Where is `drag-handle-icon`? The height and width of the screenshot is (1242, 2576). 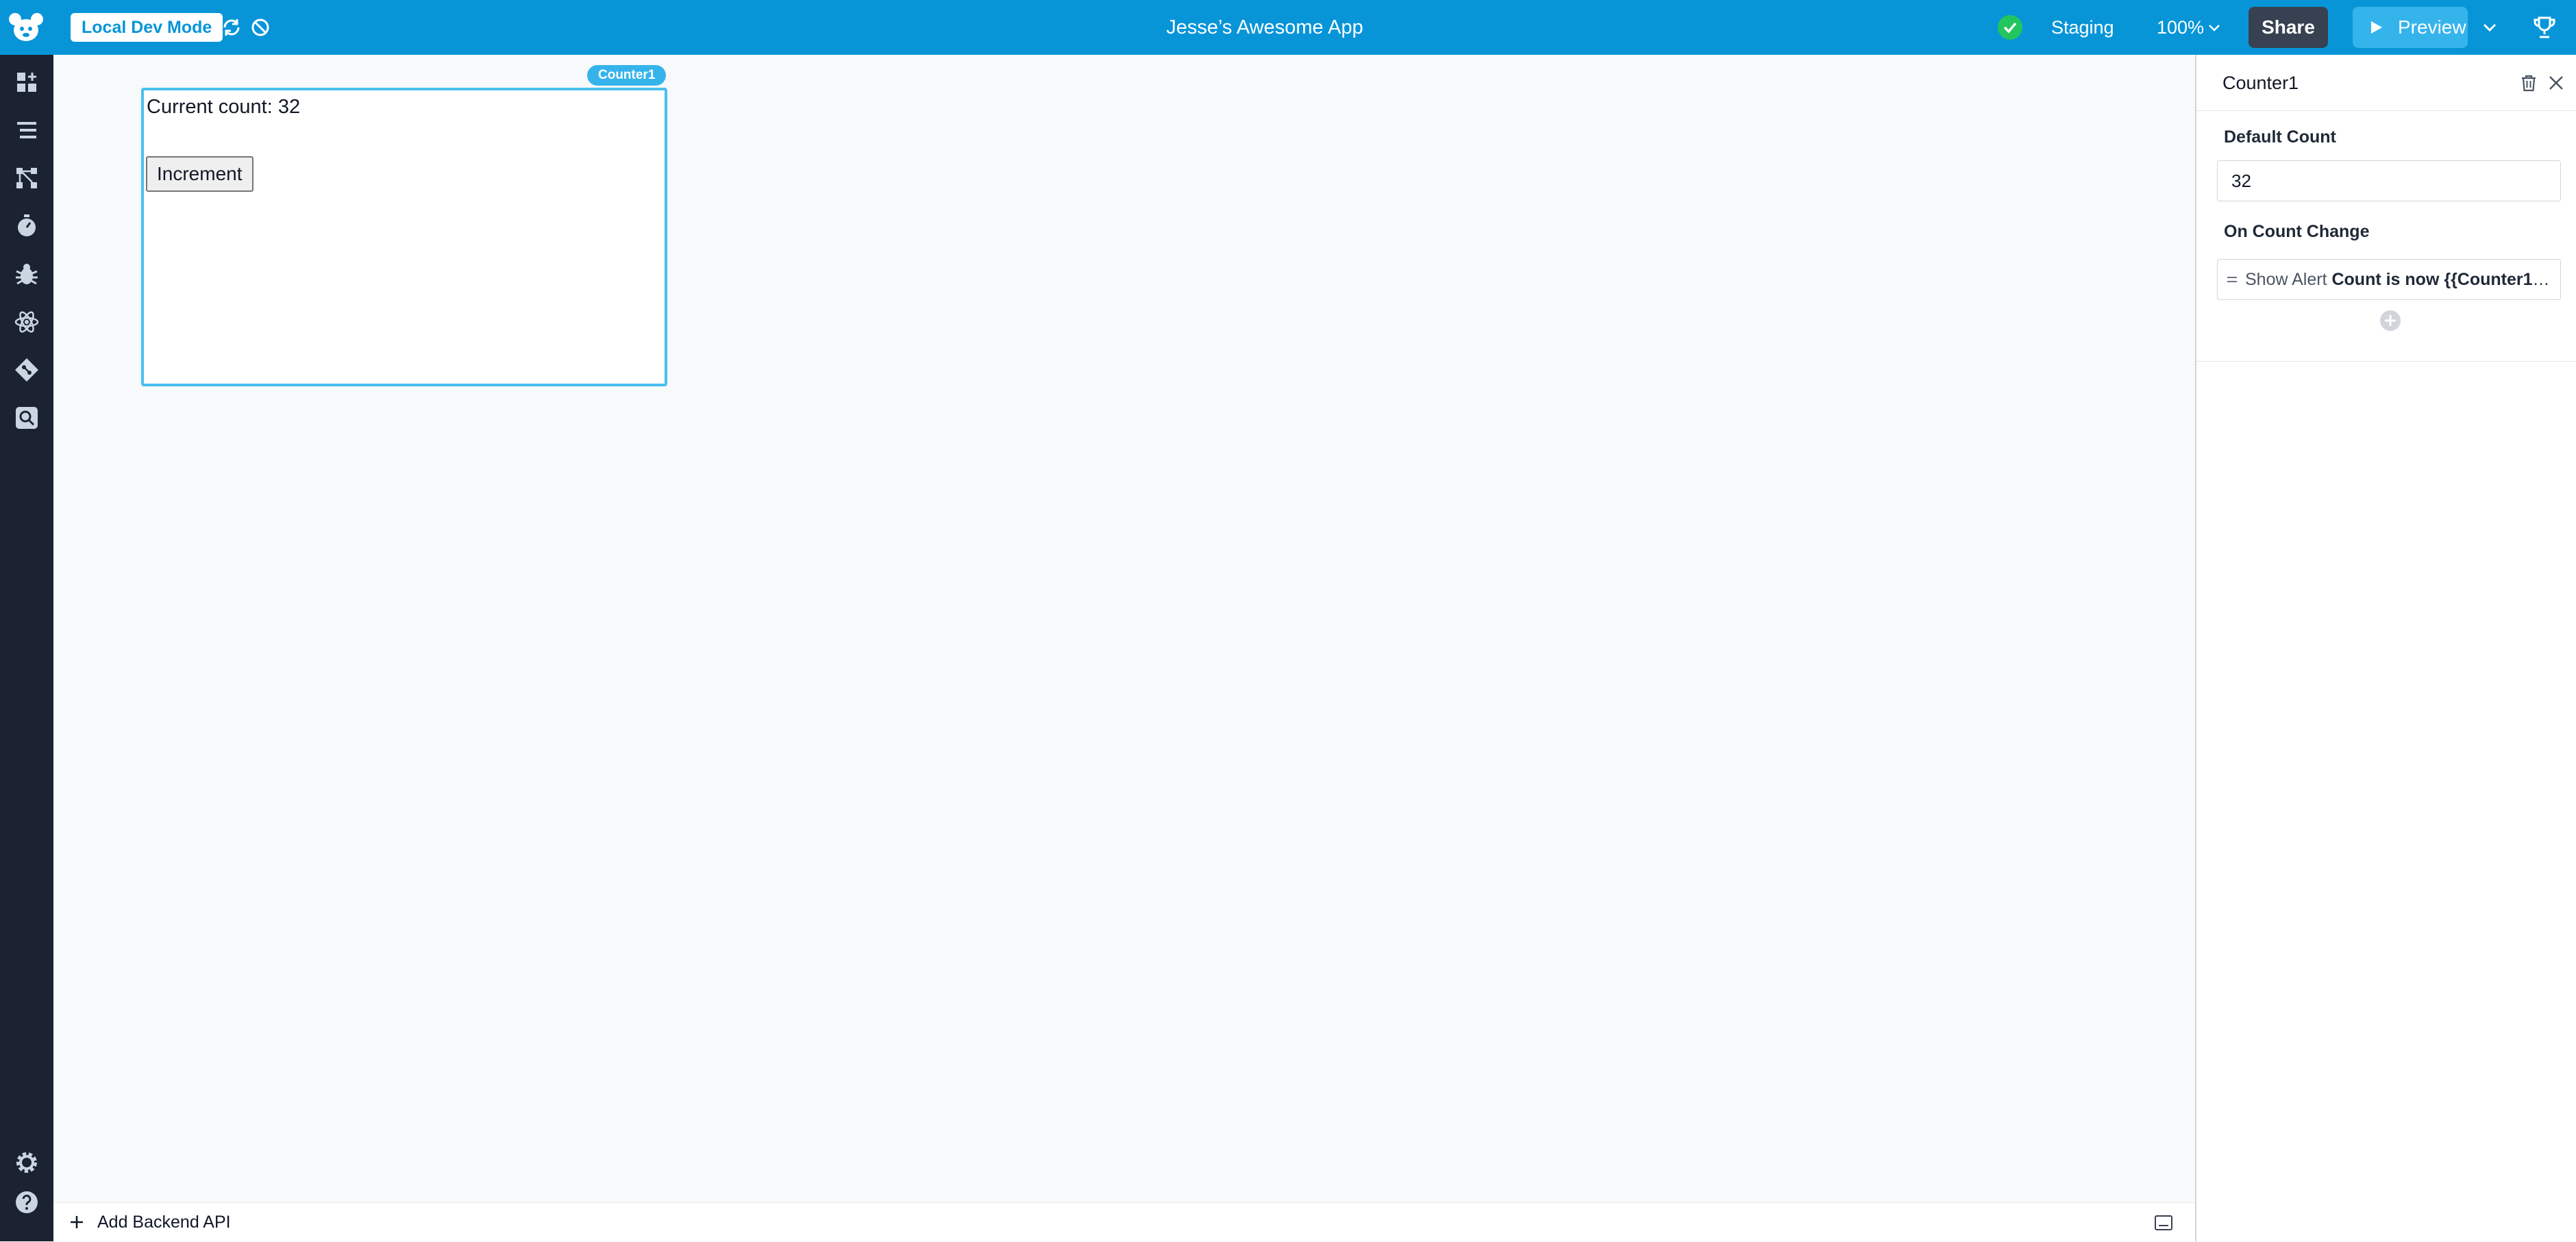
drag-handle-icon is located at coordinates (2232, 279).